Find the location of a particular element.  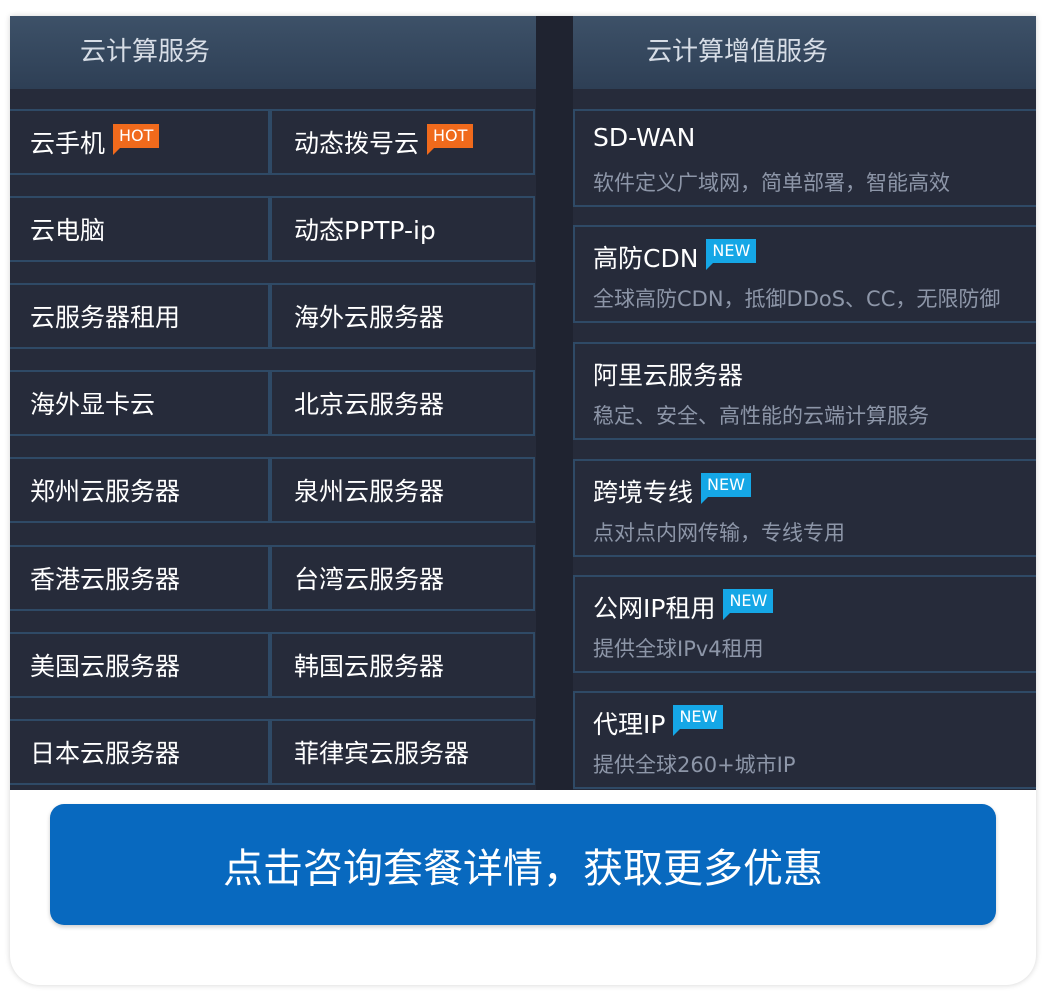

value-added-item: 高防CDN NEW 全球高防CDN，抵御DDoS、CC，无限防御 is located at coordinates (804, 274).